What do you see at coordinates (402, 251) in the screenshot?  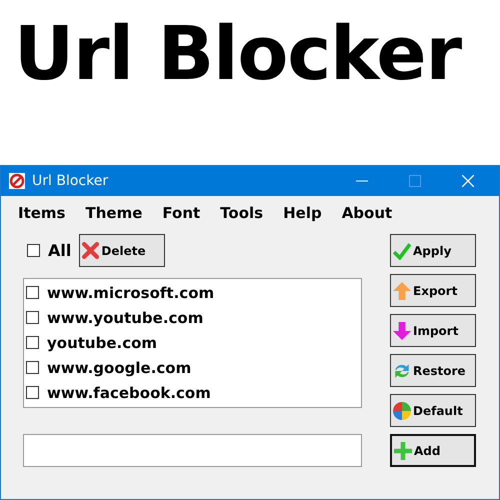 I see `check-icon` at bounding box center [402, 251].